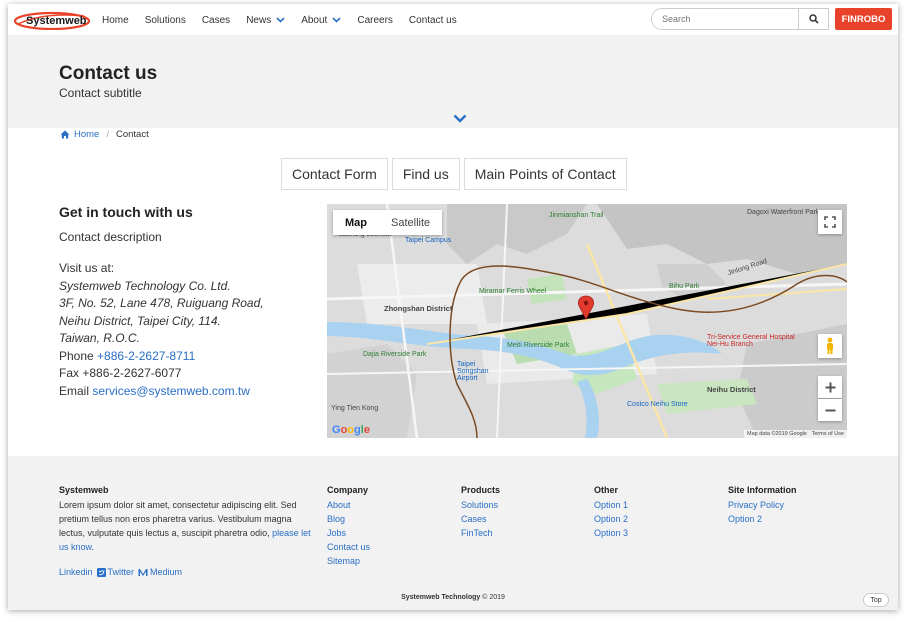 The height and width of the screenshot is (622, 907). I want to click on map-data-credit: Map data ©2019 Google, so click(776, 434).